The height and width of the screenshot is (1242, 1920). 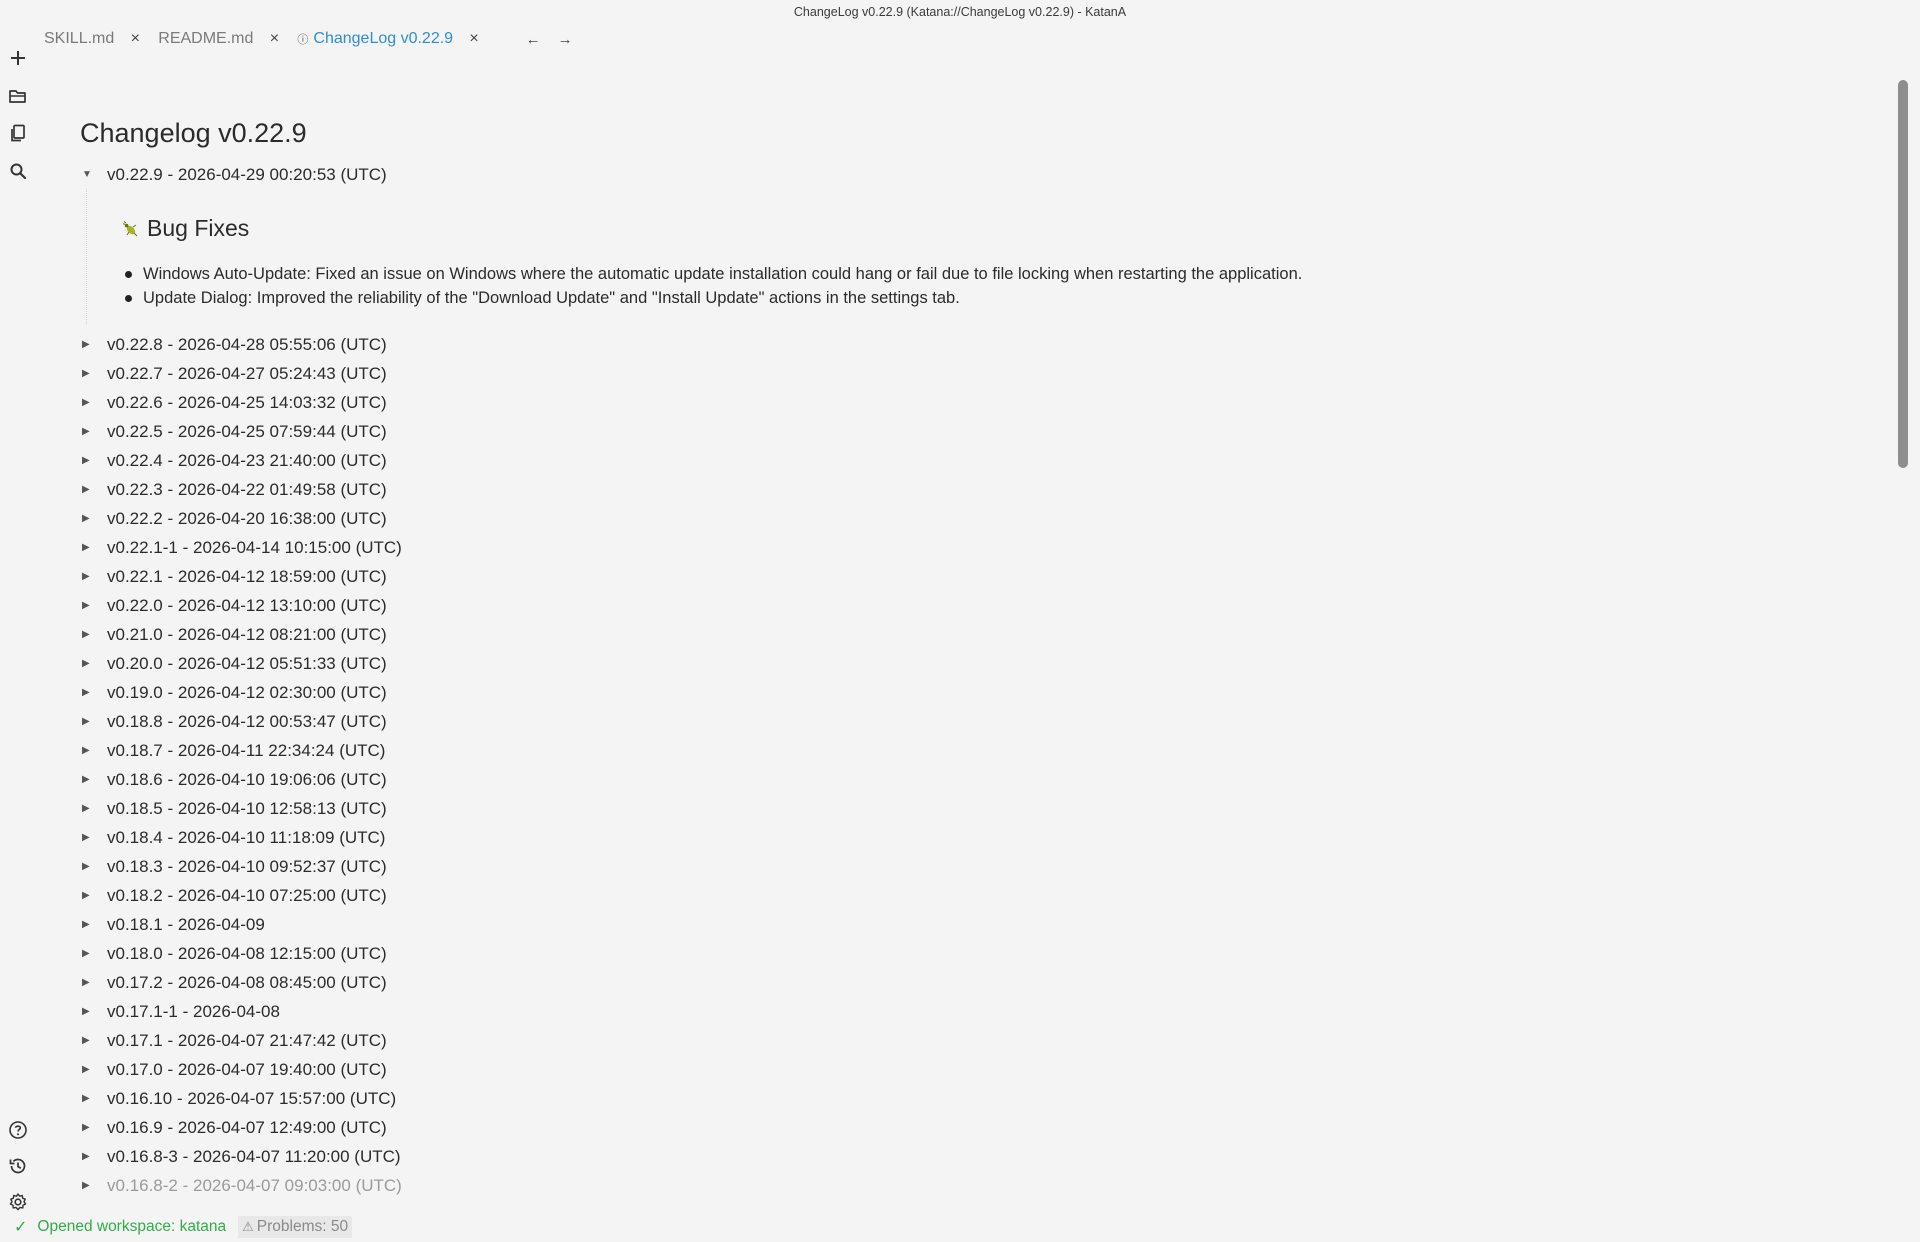 I want to click on entry-label: v0.16.9 - 2026-04-07 12:49:00 (UTC), so click(x=247, y=1127).